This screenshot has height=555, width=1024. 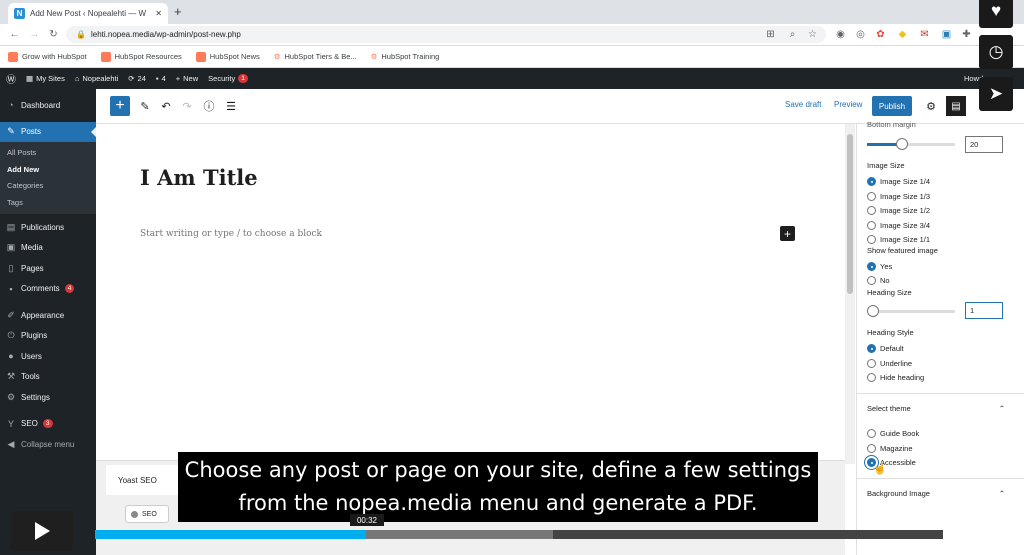 I want to click on heading-style-option: Underline, so click(x=889, y=363).